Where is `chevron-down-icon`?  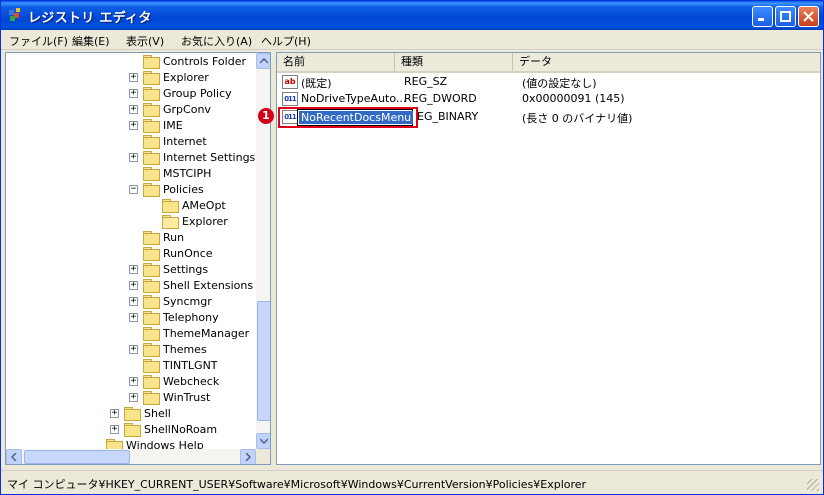 chevron-down-icon is located at coordinates (264, 441).